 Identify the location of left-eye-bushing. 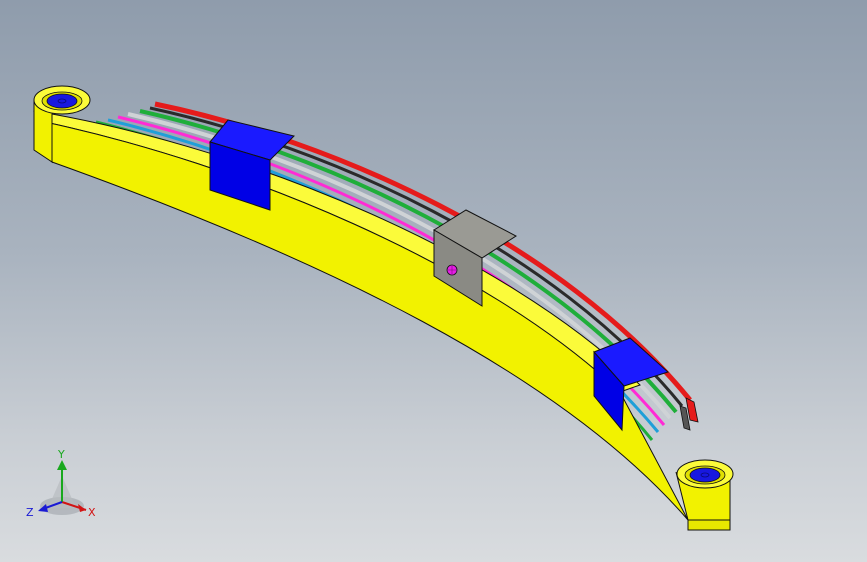
(62, 101).